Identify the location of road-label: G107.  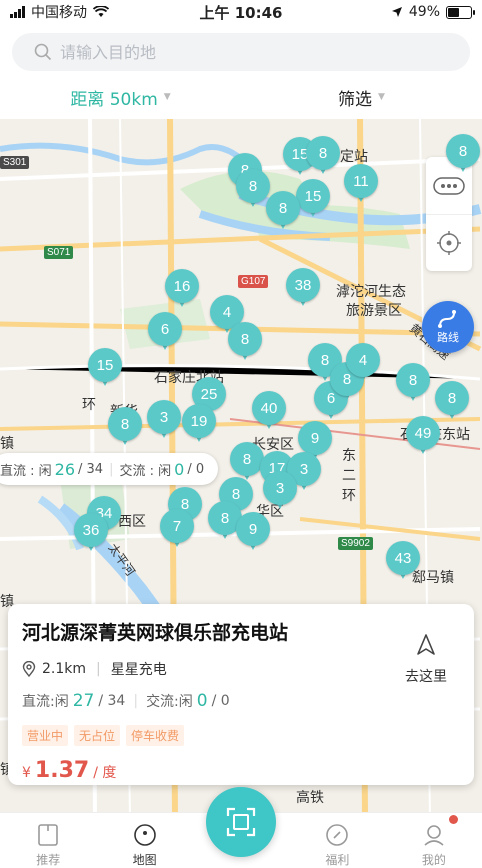
(253, 281).